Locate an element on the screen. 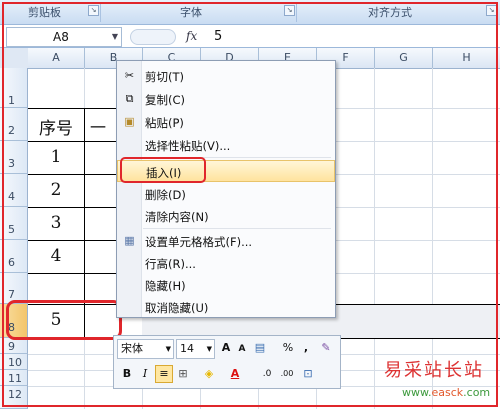  watermark-title: 易采站长站 is located at coordinates (434, 370).